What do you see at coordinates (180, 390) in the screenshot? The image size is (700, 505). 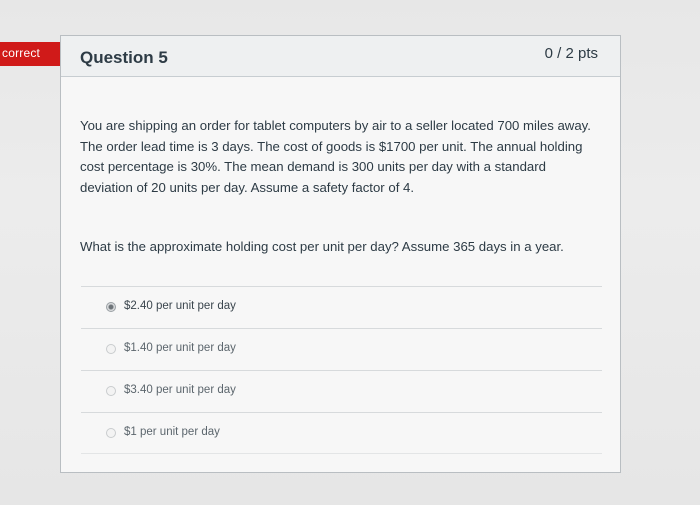 I see `answer-label: $3.40 per unit per day` at bounding box center [180, 390].